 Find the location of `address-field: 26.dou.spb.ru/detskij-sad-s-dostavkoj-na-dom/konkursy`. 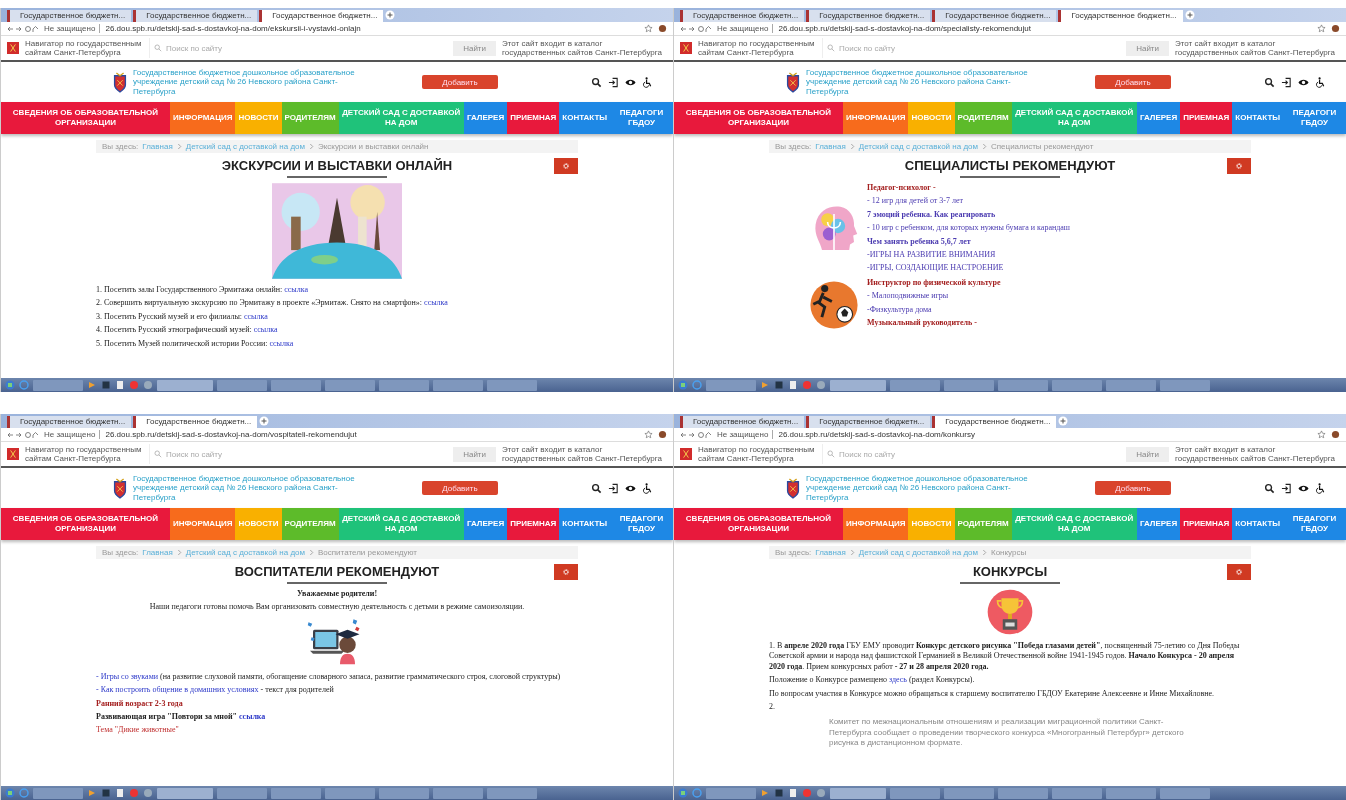

address-field: 26.dou.spb.ru/detskij-sad-s-dostavkoj-na-dom/konkursy is located at coordinates (1045, 434).